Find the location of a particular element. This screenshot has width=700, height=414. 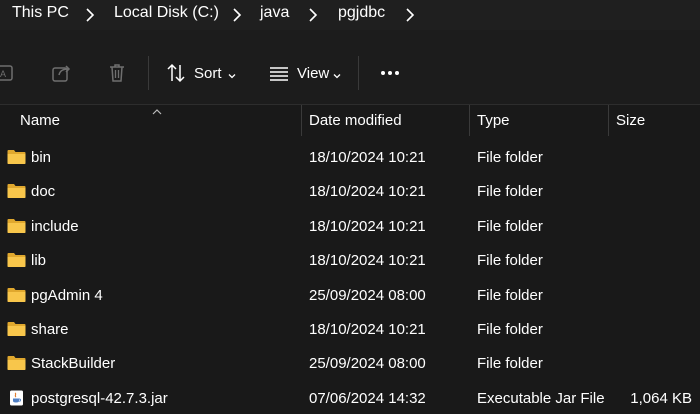

breadcrumb-item-pgjdbc: pgjdbc is located at coordinates (361, 13).